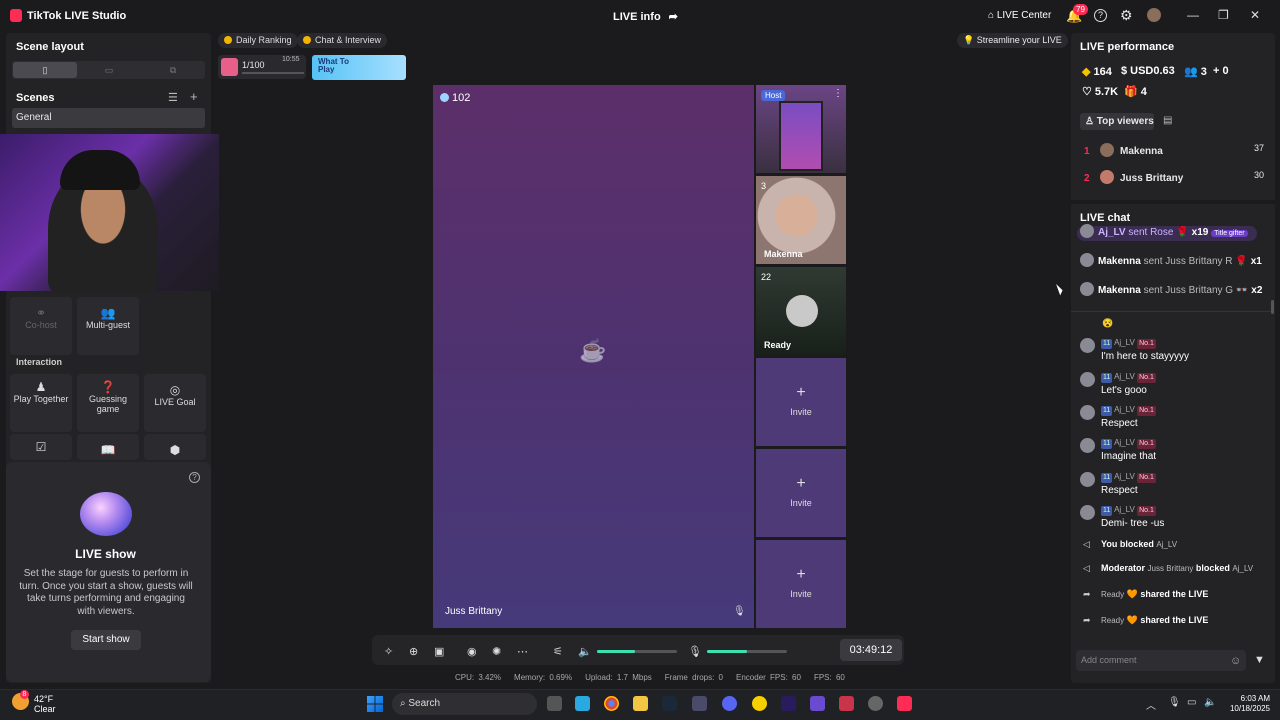  Describe the element at coordinates (41, 313) in the screenshot. I see `link-icon: ⚭` at that location.